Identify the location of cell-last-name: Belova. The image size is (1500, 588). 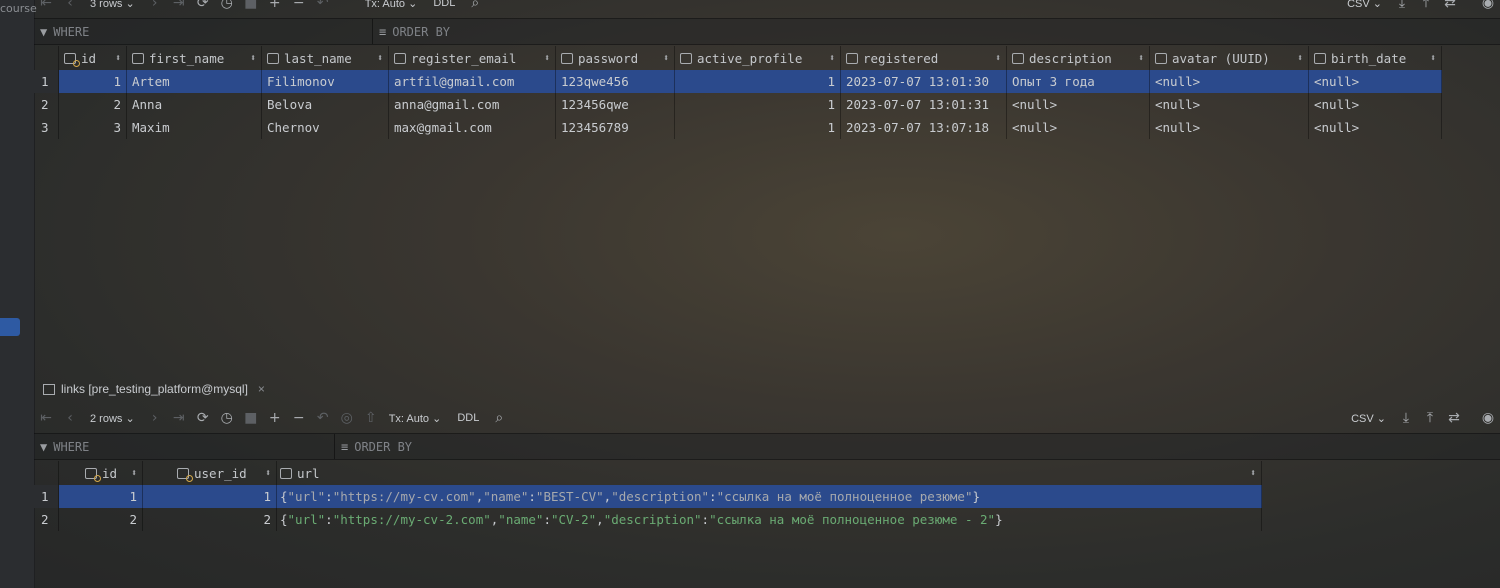
(325, 104).